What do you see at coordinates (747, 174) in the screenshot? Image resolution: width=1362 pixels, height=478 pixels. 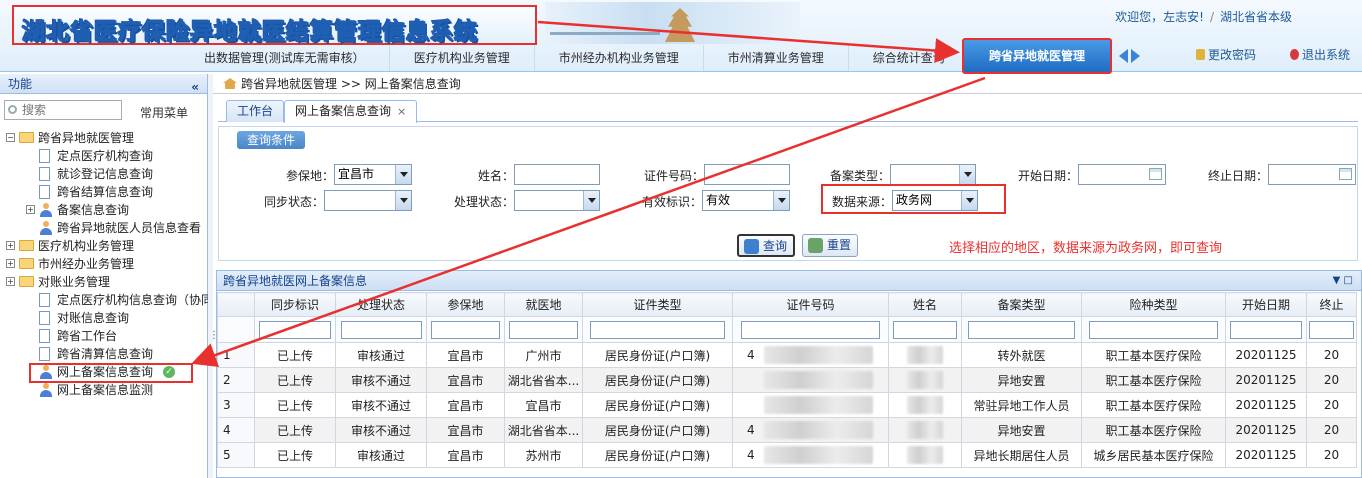 I see `id-no-input` at bounding box center [747, 174].